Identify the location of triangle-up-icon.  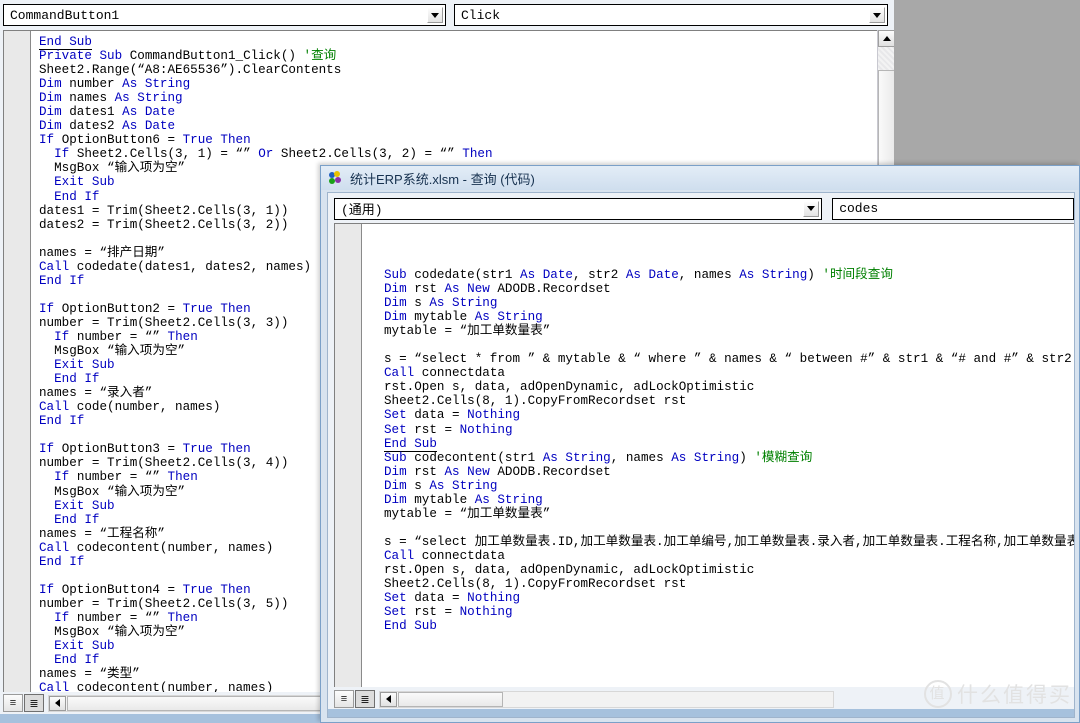
(886, 38).